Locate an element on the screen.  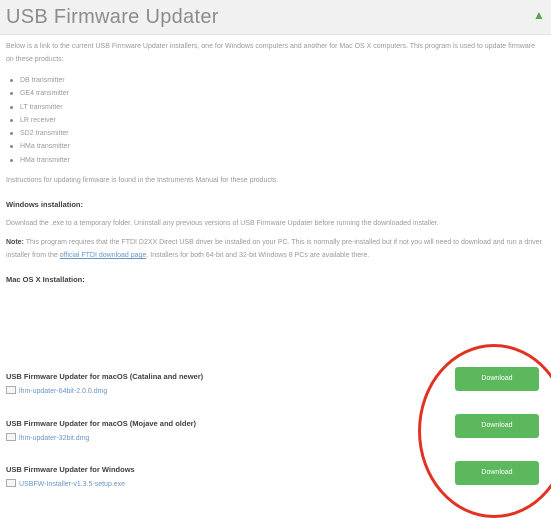
mac-heading: Mac OS X Installation: is located at coordinates (45, 280).